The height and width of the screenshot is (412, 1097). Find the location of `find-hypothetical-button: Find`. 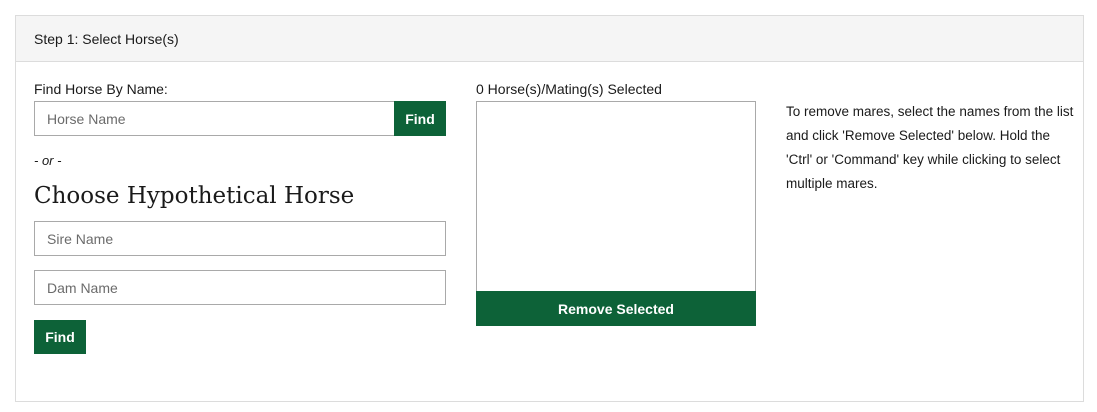

find-hypothetical-button: Find is located at coordinates (60, 337).